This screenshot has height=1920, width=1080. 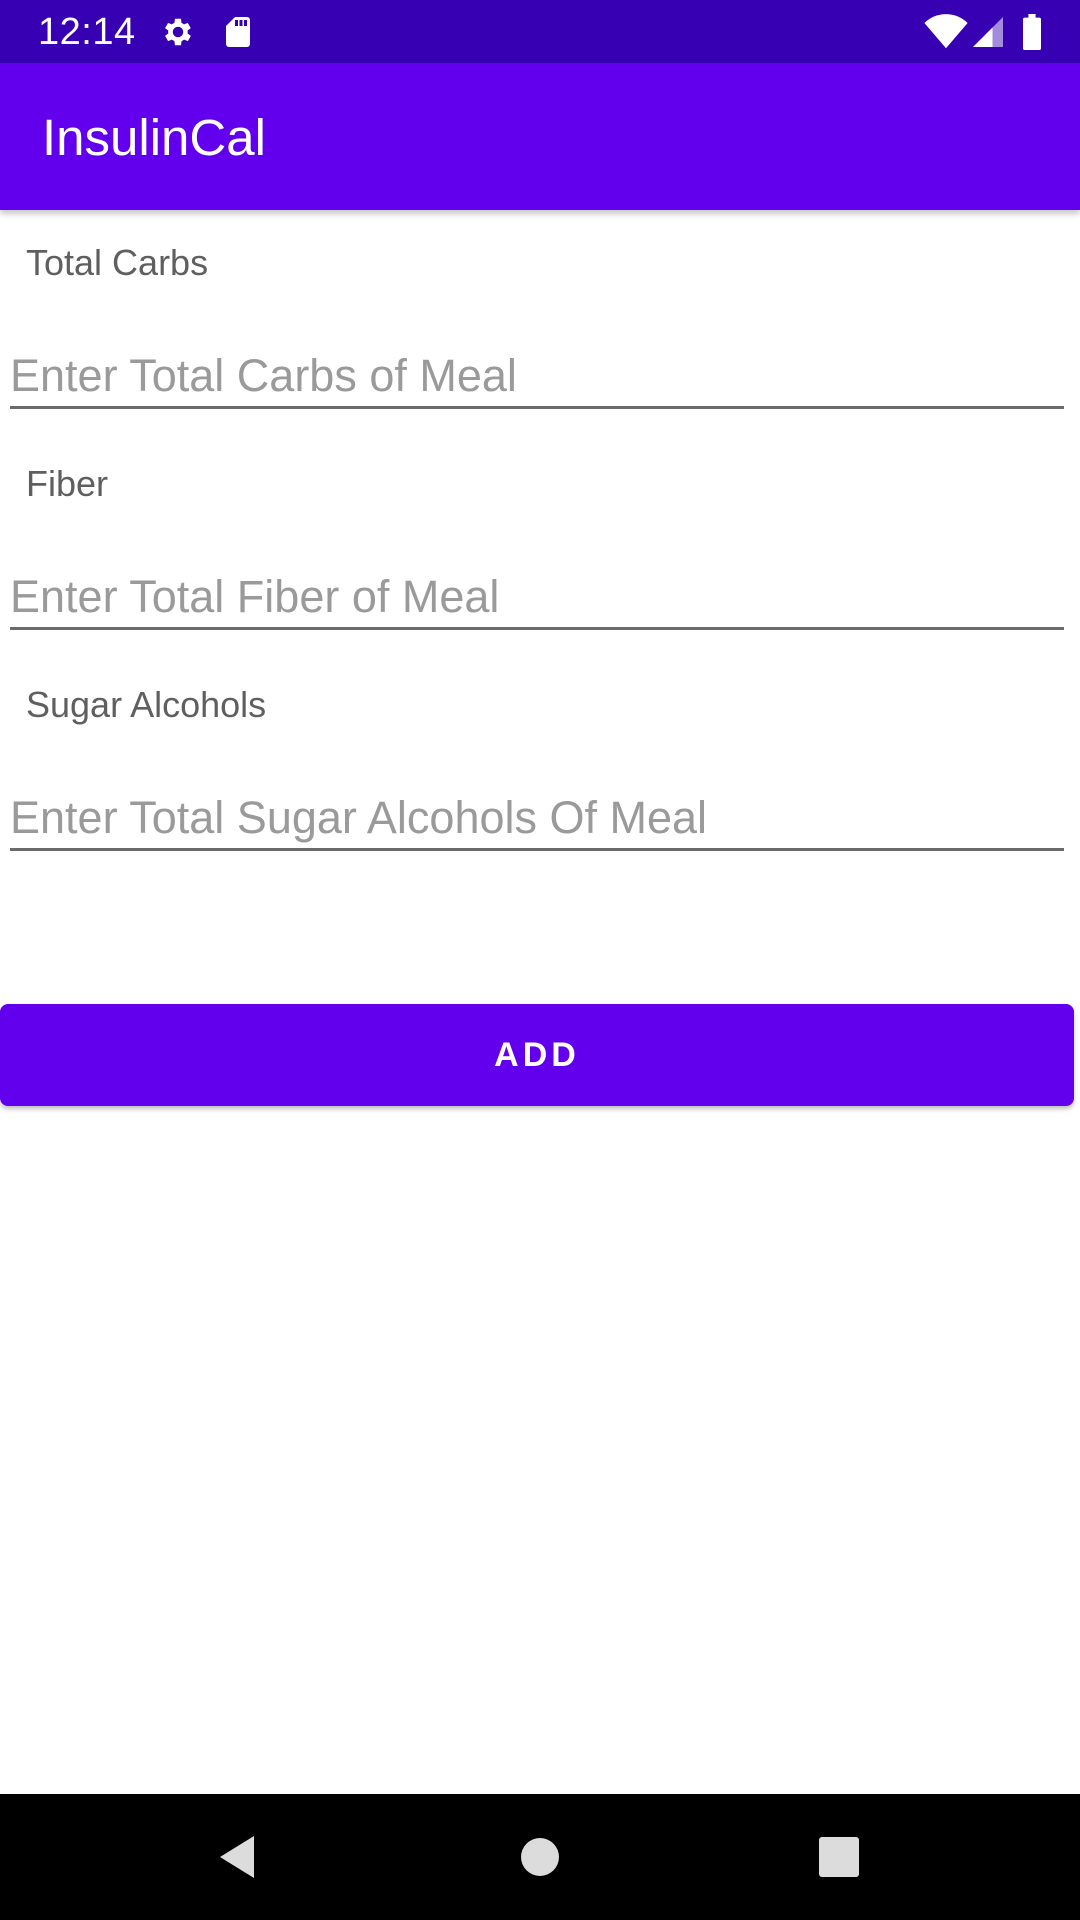 I want to click on add-button: ADD, so click(x=537, y=1055).